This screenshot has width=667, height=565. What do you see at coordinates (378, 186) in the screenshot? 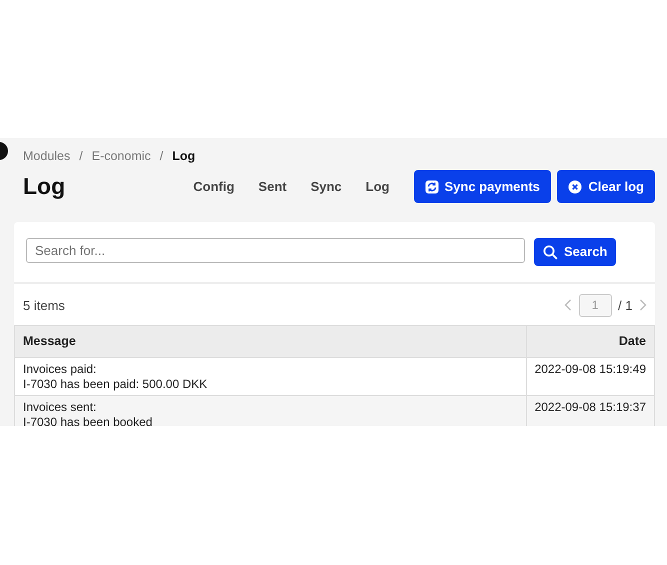
I see `nav-link: Log` at bounding box center [378, 186].